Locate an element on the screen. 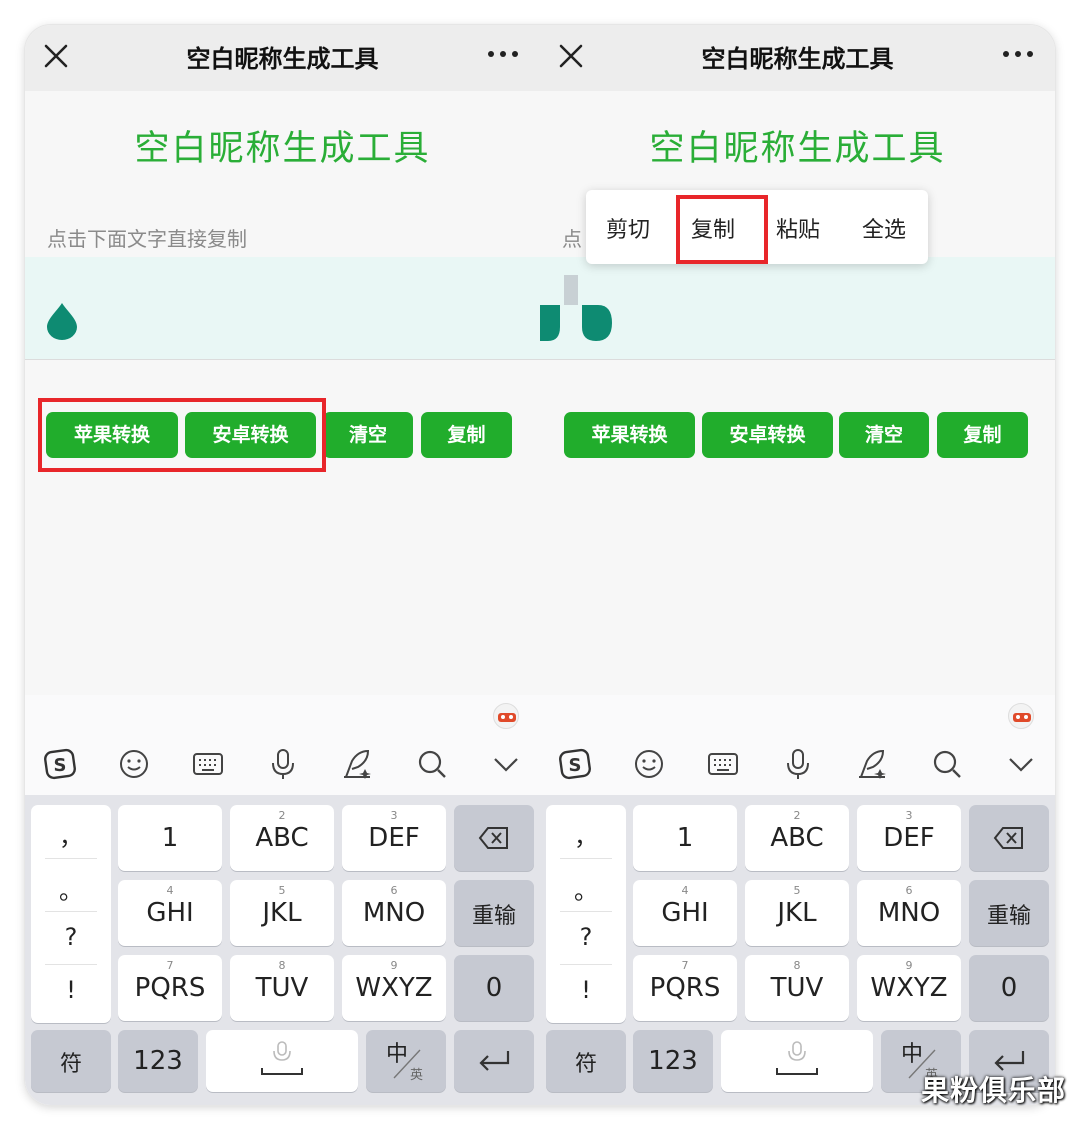 Image resolution: width=1080 pixels, height=1127 pixels. paste-menu-item: 粘贴 is located at coordinates (798, 228).